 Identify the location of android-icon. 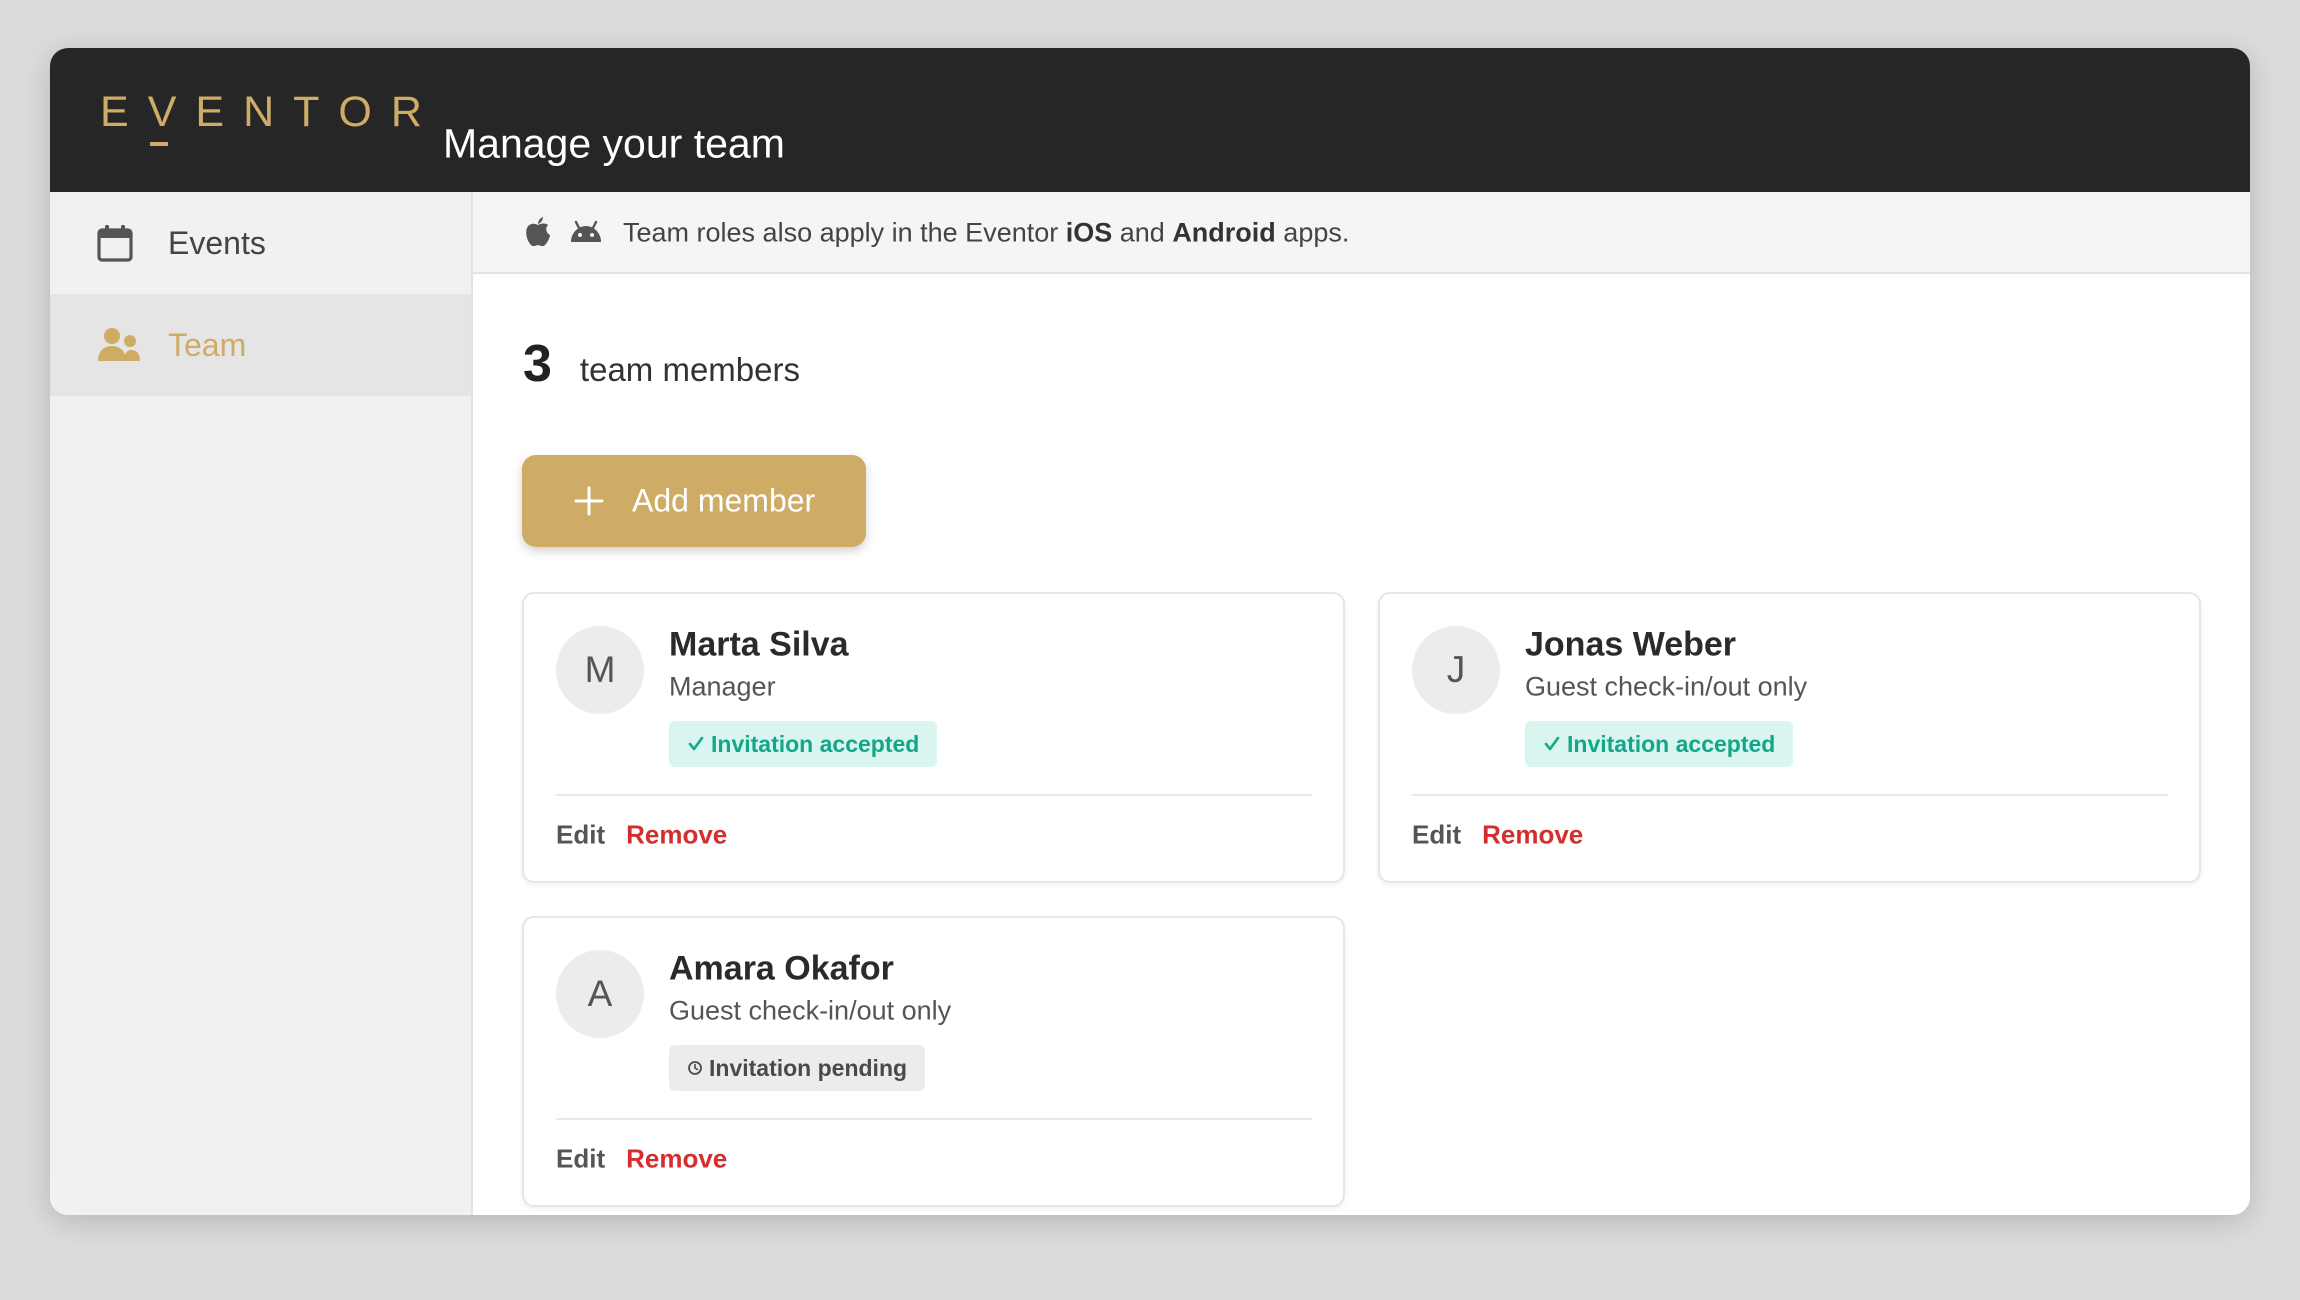
(586, 232).